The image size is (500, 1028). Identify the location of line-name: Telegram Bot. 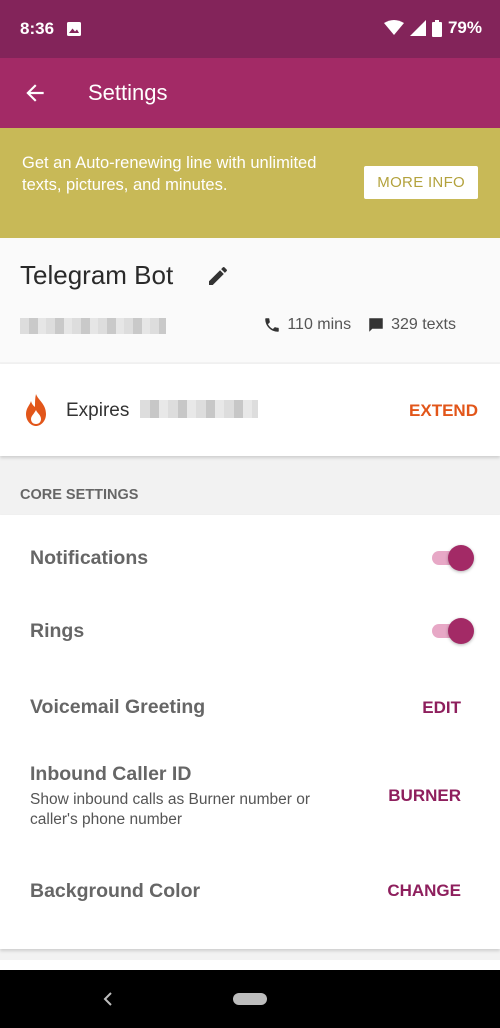
(97, 275).